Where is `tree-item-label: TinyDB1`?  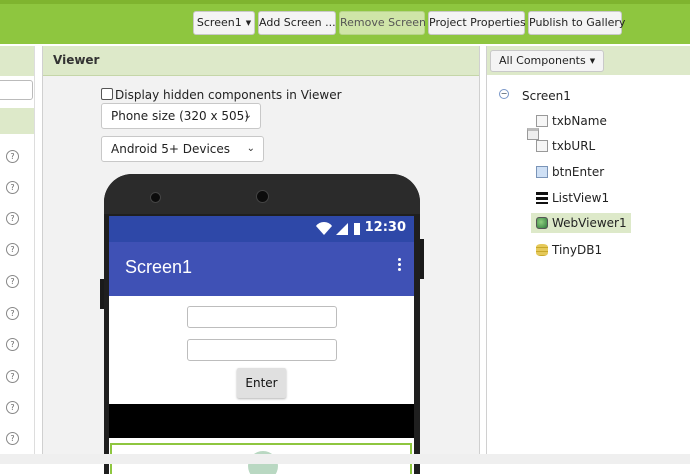
tree-item-label: TinyDB1 is located at coordinates (577, 250).